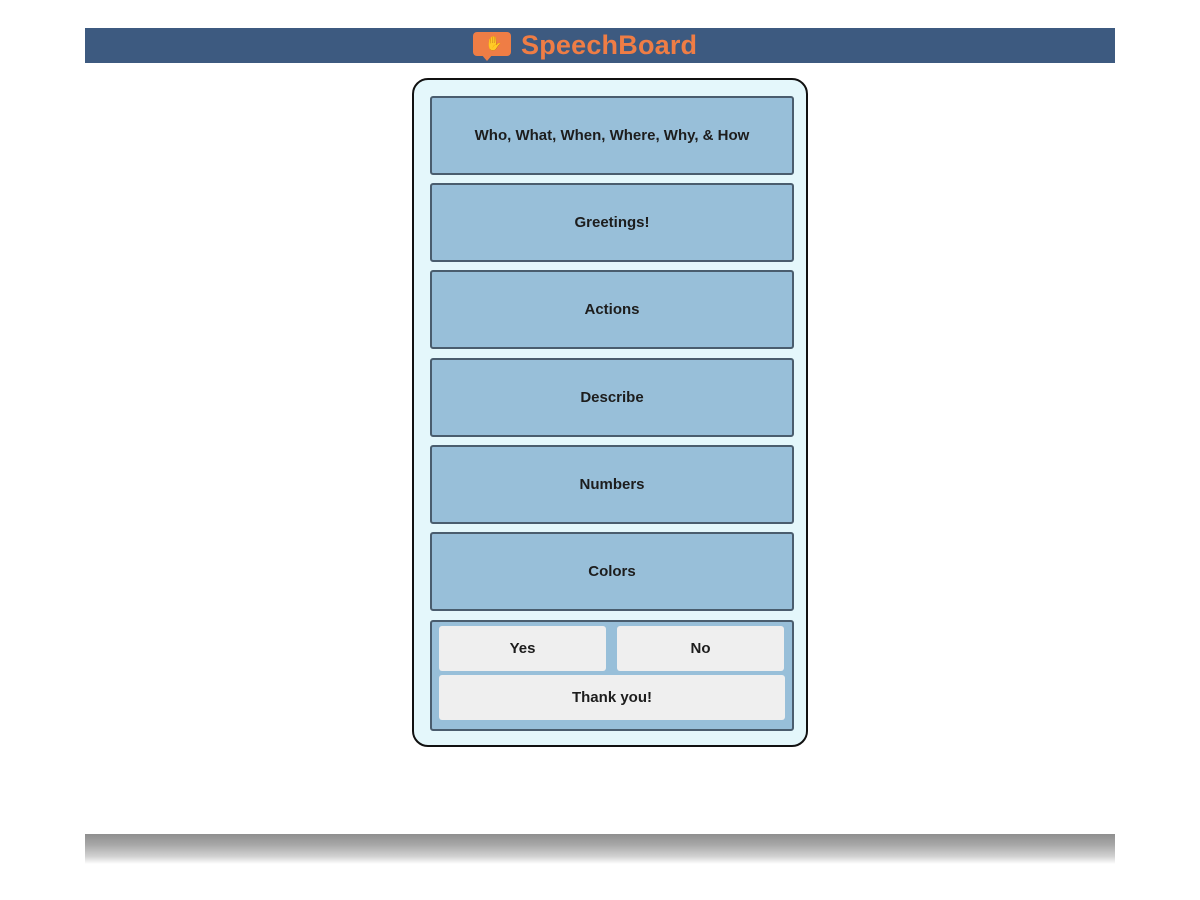  Describe the element at coordinates (700, 648) in the screenshot. I see `no-button: No` at that location.